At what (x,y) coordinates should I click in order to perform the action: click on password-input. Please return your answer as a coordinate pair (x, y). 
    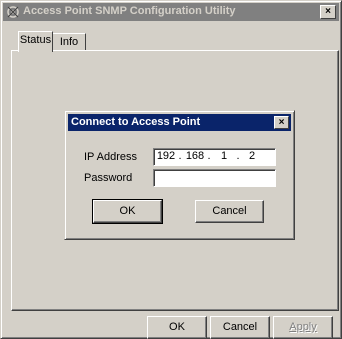
    Looking at the image, I should click on (214, 178).